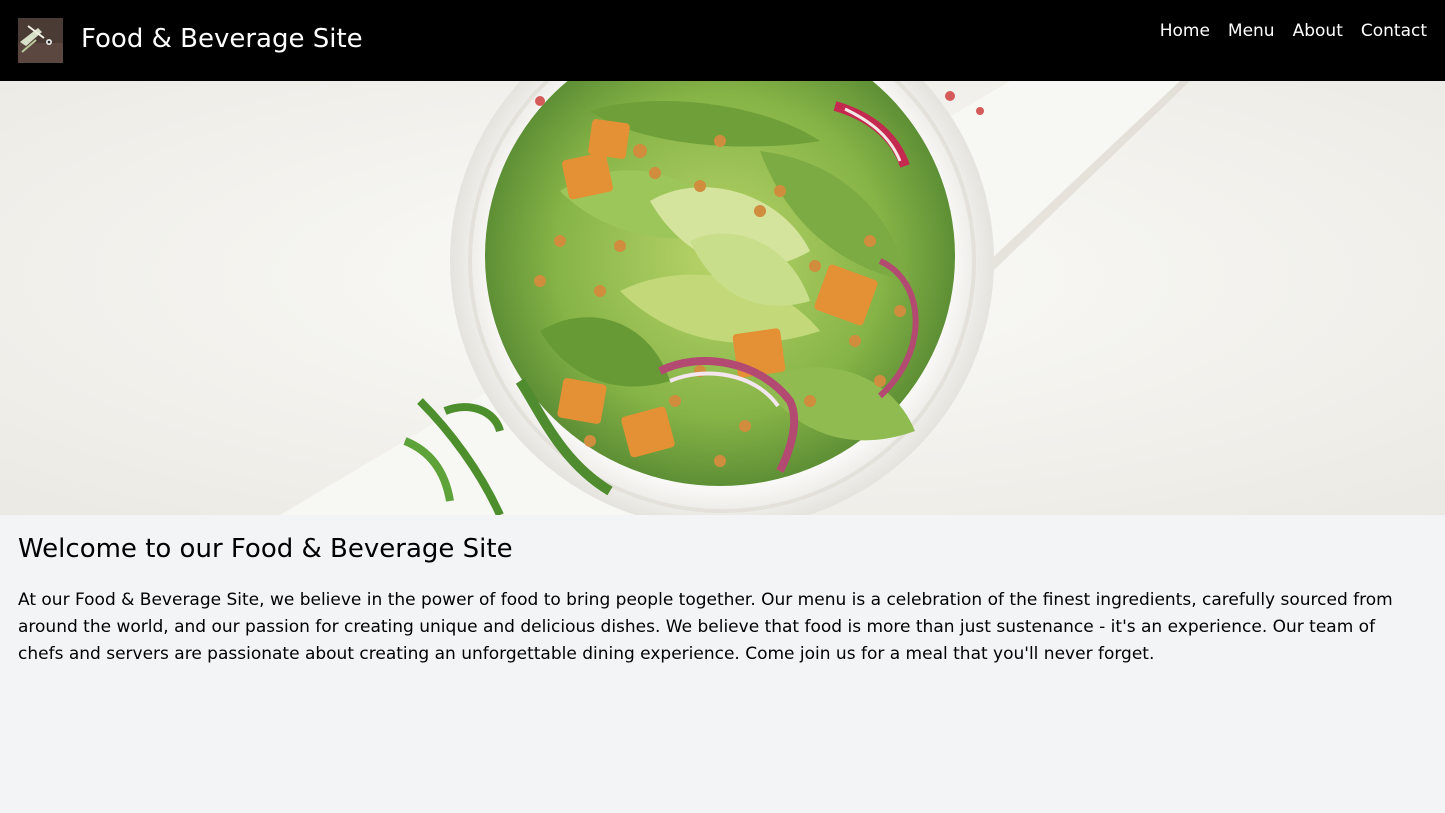  I want to click on nav-about-link: About, so click(1318, 31).